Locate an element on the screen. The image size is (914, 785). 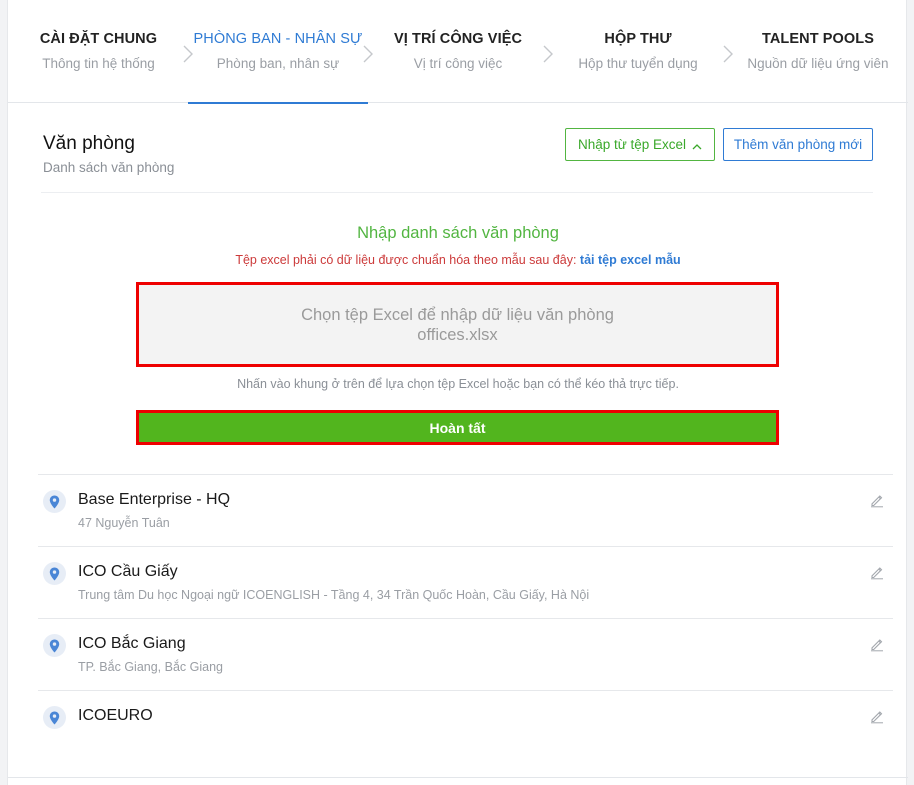
import-excel-label: Nhập từ tệp Excel is located at coordinates (632, 144).